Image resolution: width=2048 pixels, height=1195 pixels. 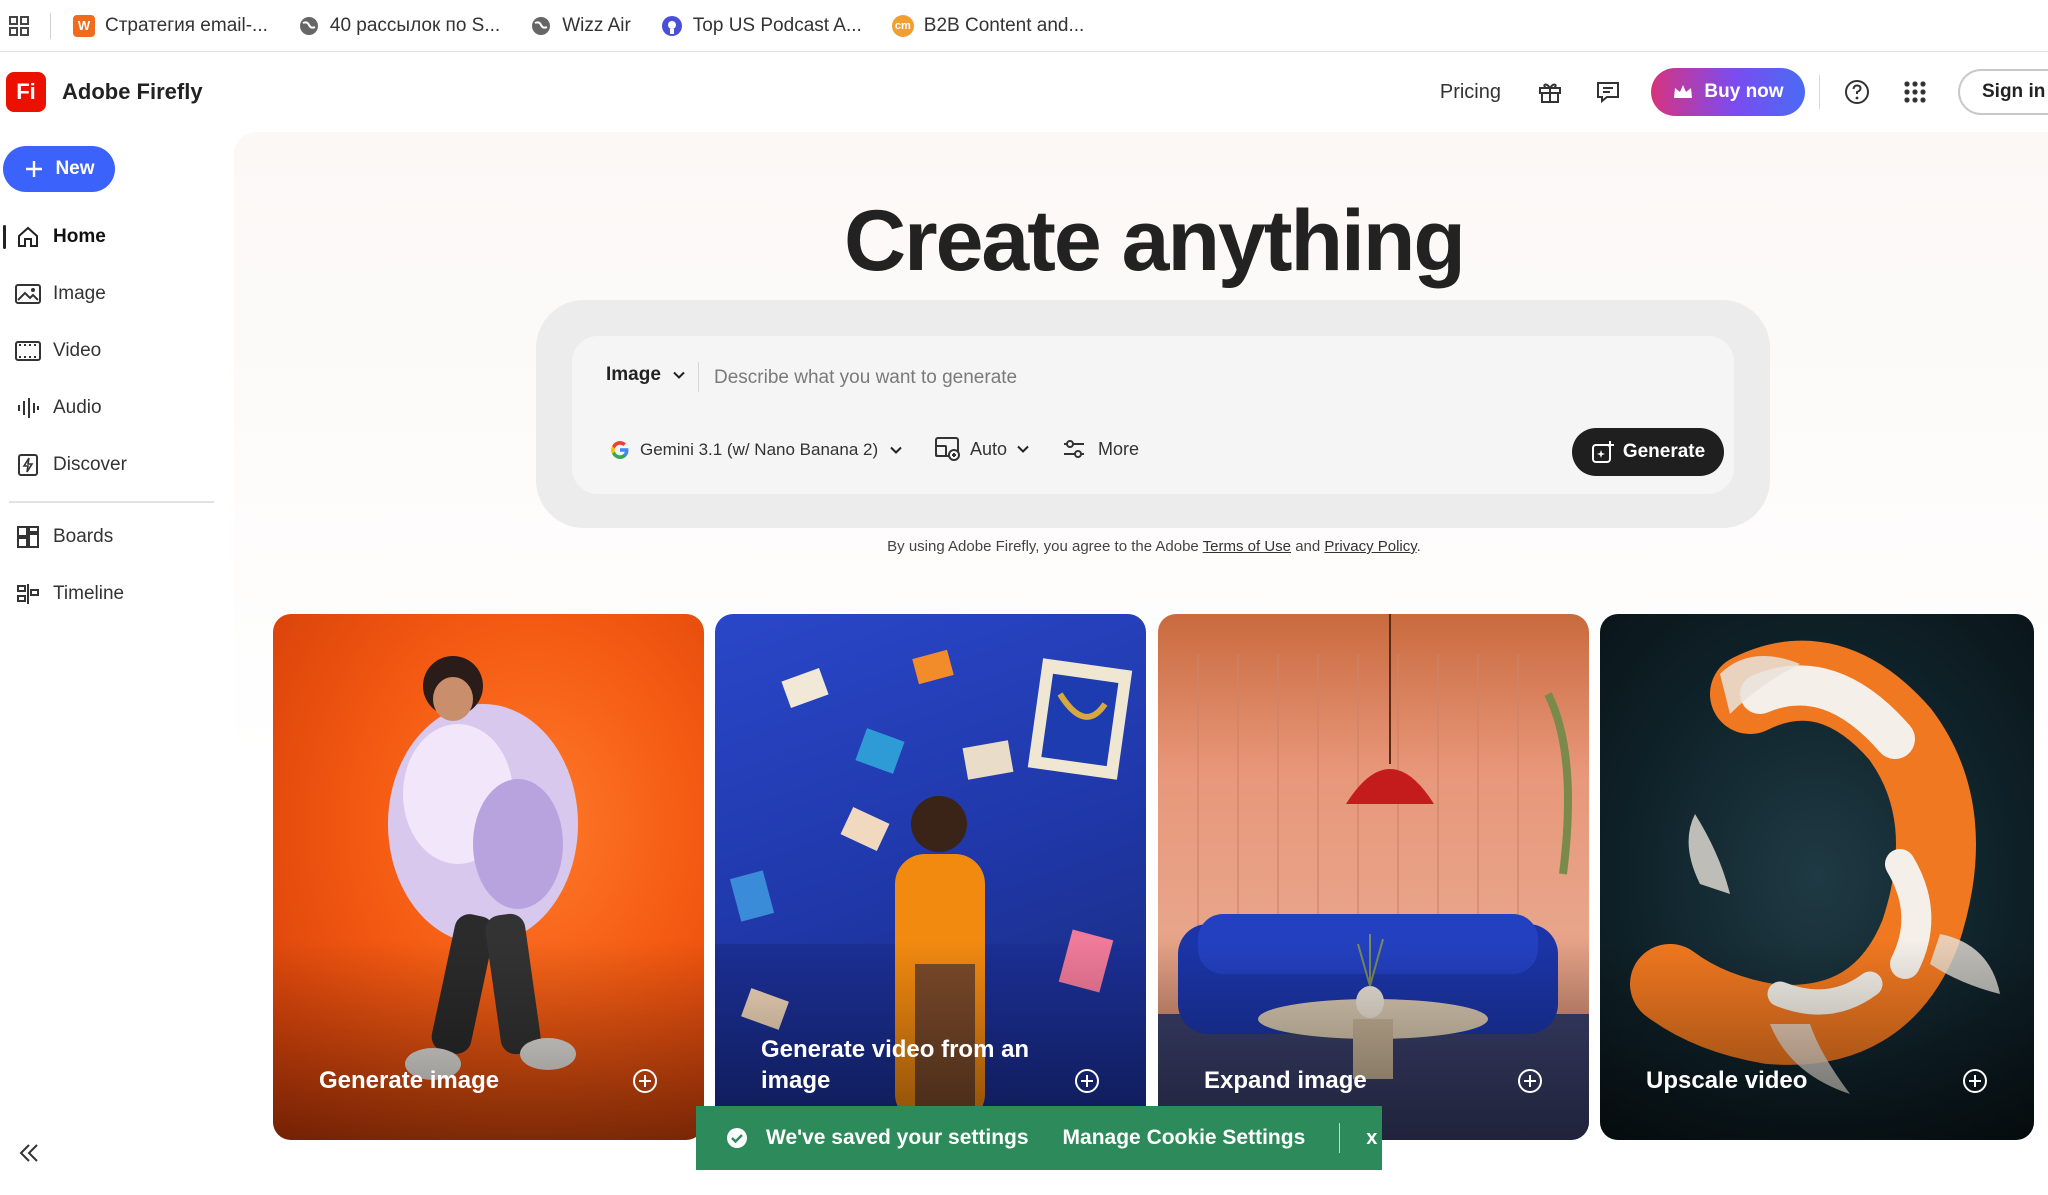 What do you see at coordinates (1744, 91) in the screenshot?
I see `buy-now-label: Buy now` at bounding box center [1744, 91].